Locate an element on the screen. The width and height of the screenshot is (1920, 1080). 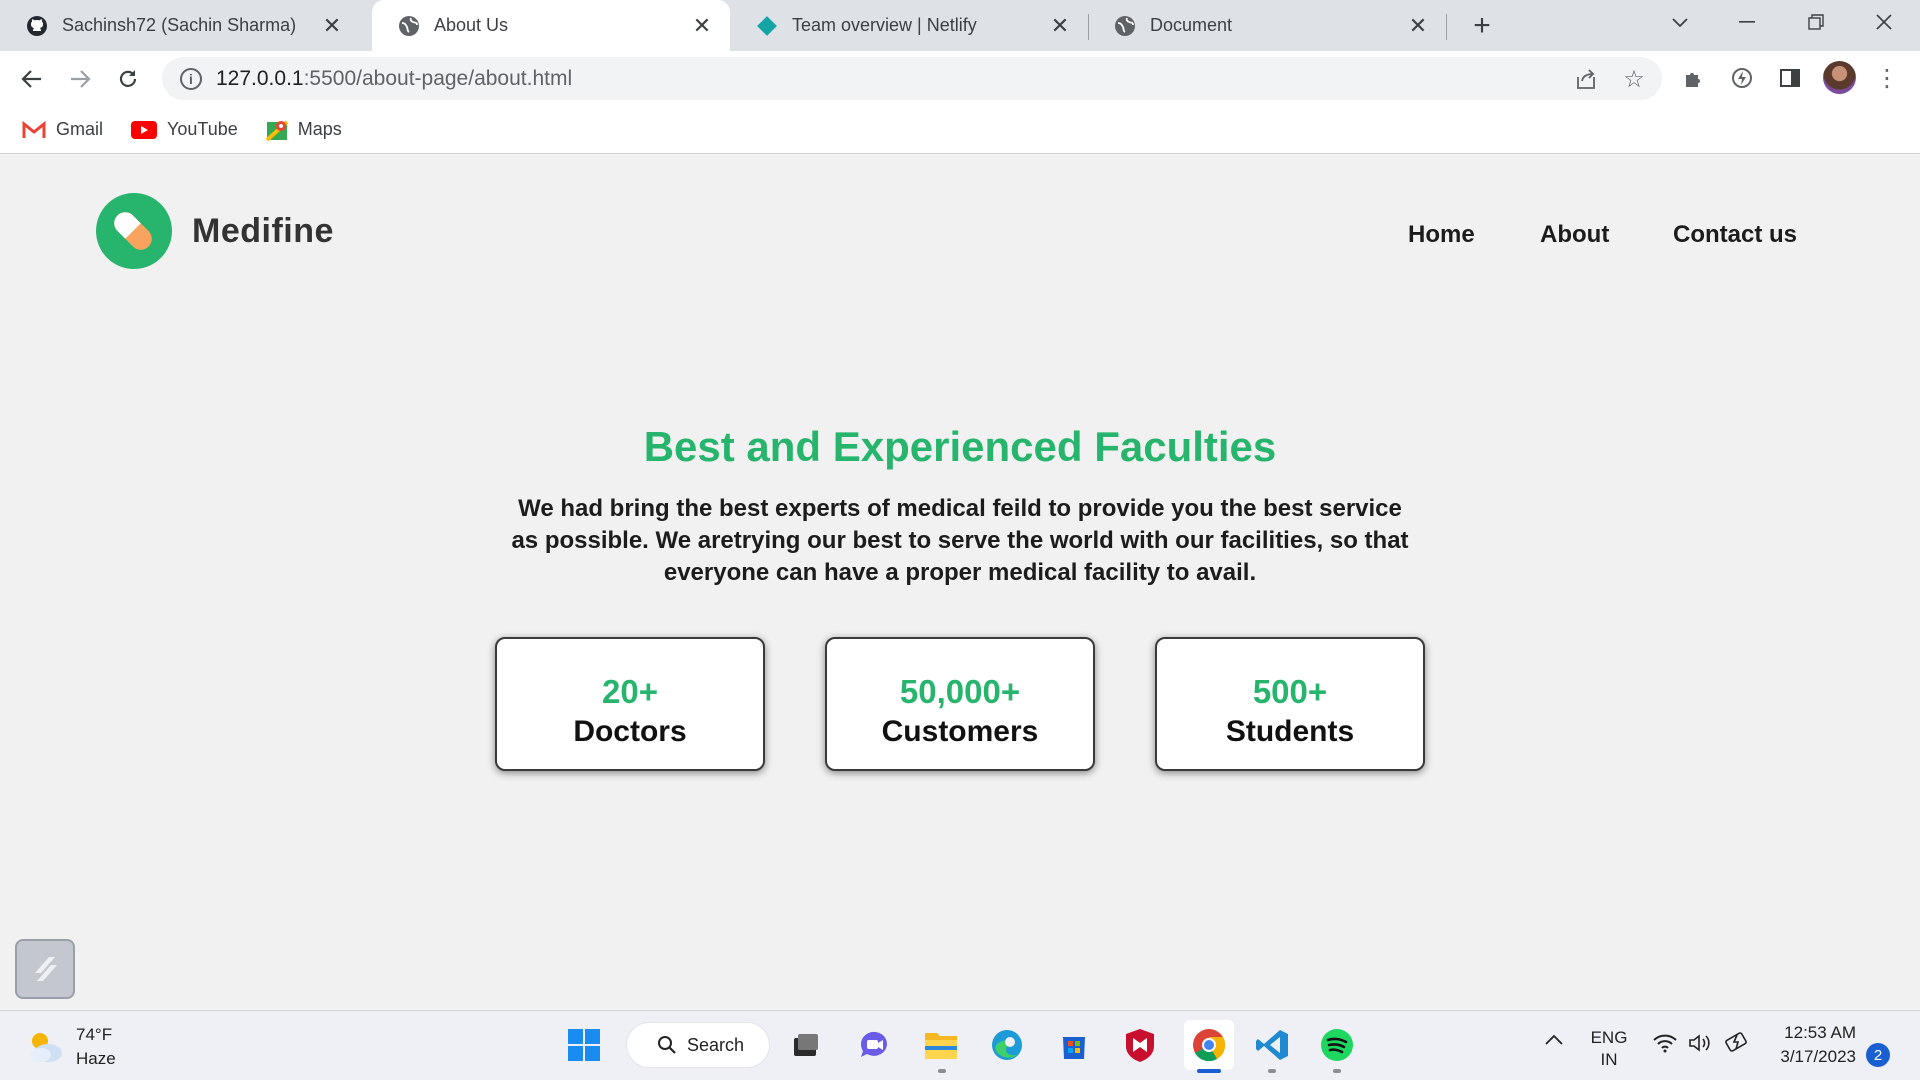
section-headline: Best and Experienced Faculties is located at coordinates (960, 446).